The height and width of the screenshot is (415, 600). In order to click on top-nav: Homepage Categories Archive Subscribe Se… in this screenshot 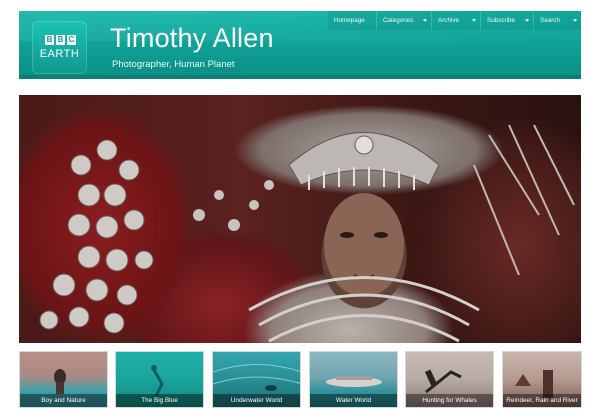, I will do `click(454, 20)`.